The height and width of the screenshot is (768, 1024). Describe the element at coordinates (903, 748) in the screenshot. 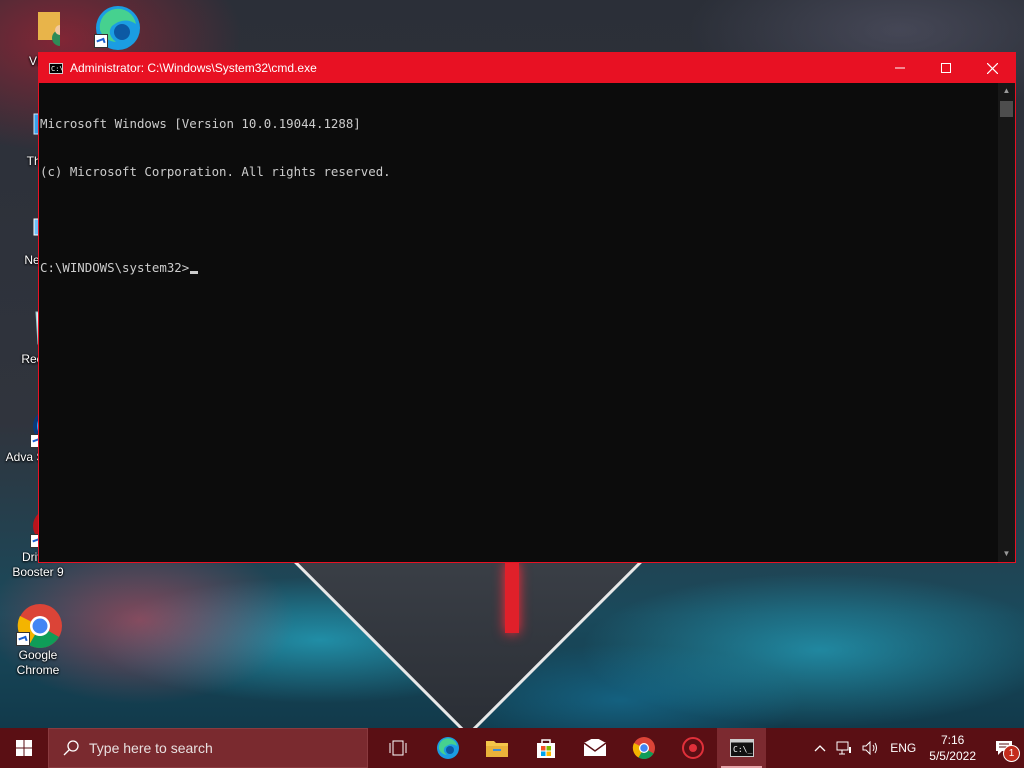

I see `language-indicator: ENG` at that location.